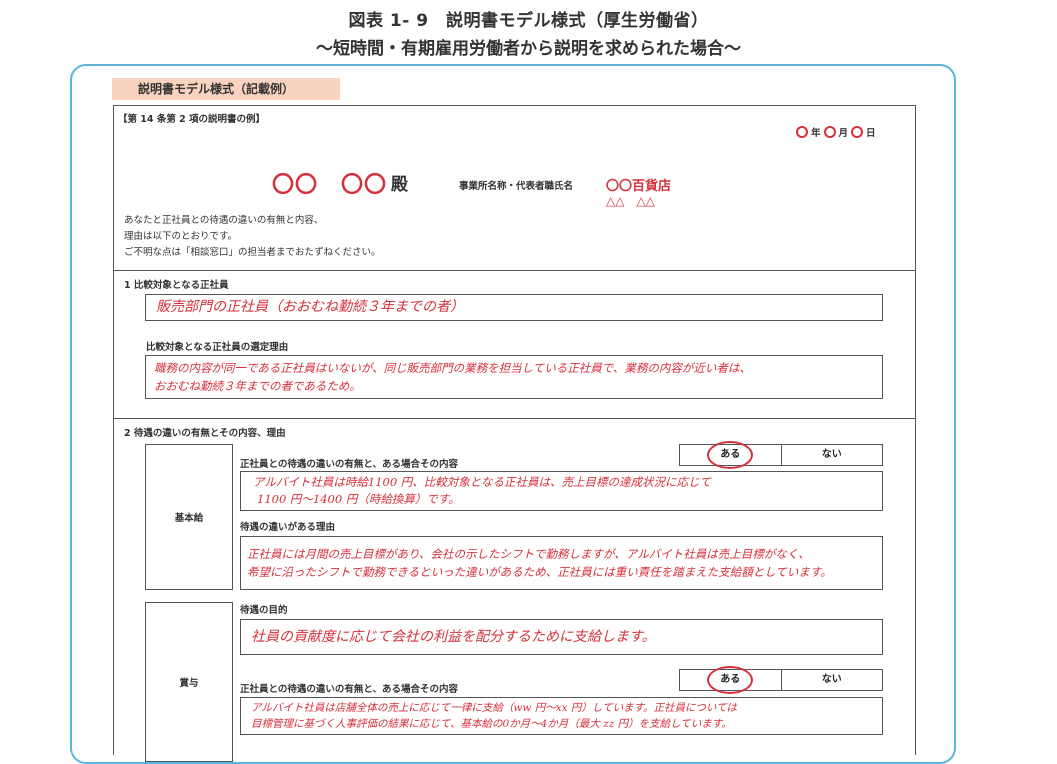 This screenshot has width=1057, height=764. What do you see at coordinates (358, 499) in the screenshot?
I see `answer-line: 1100 円～1400 円（時給換算）です。` at bounding box center [358, 499].